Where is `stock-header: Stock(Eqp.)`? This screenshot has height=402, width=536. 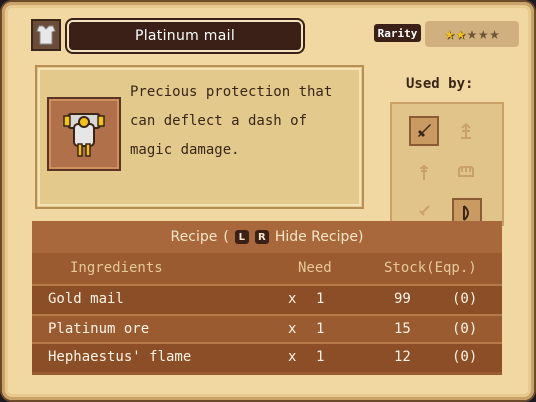
stock-header: Stock(Eqp.) is located at coordinates (430, 268).